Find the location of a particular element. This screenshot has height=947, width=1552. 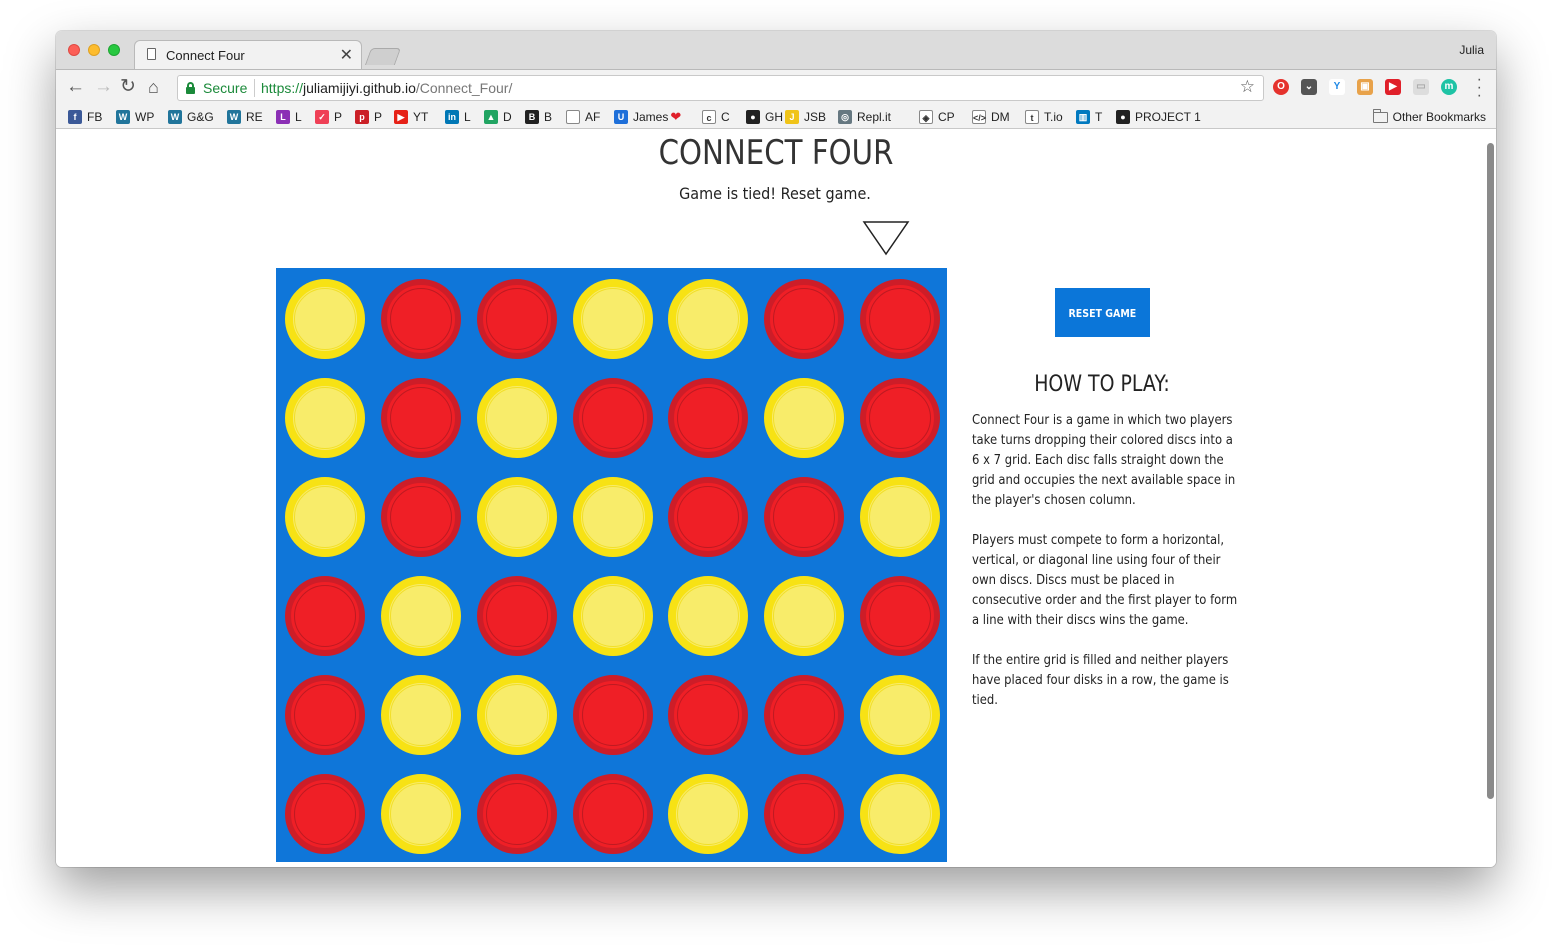

minimize-window-button is located at coordinates (94, 50).